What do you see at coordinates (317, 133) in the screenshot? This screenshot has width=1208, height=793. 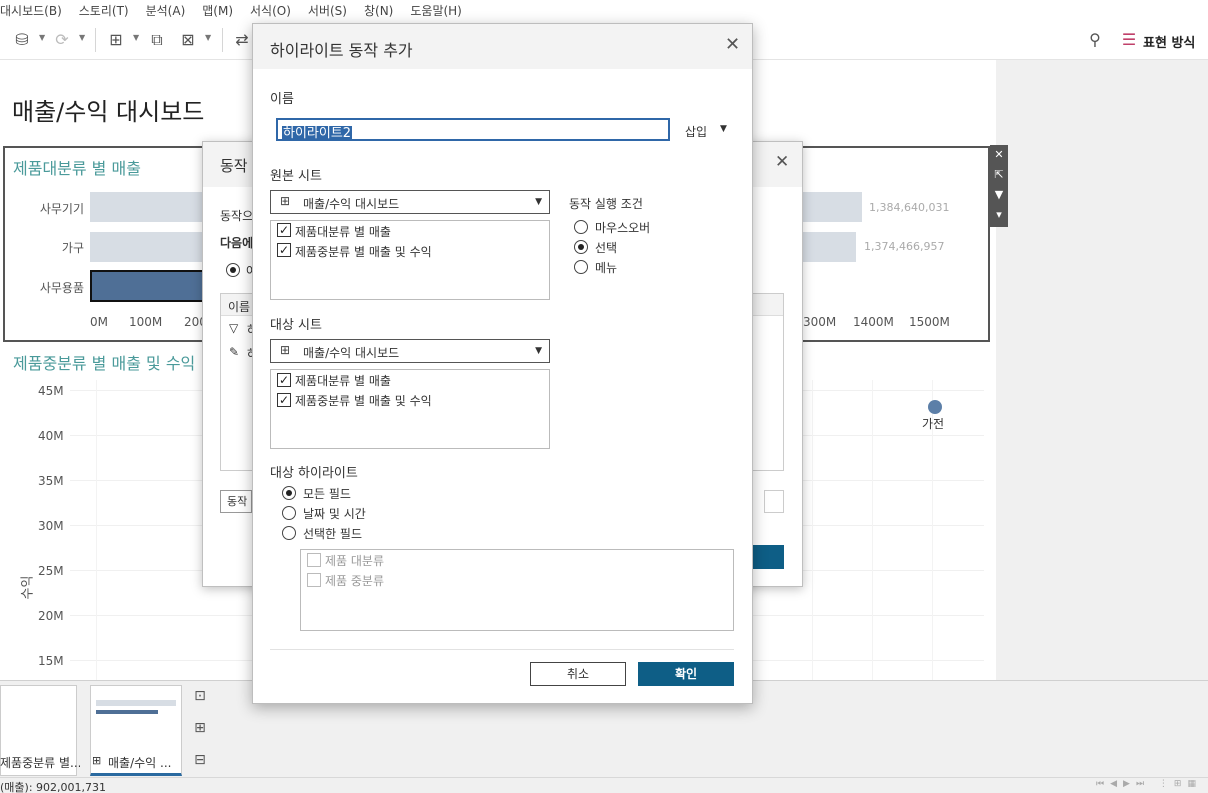 I see `name-input-value: 하이라이트2` at bounding box center [317, 133].